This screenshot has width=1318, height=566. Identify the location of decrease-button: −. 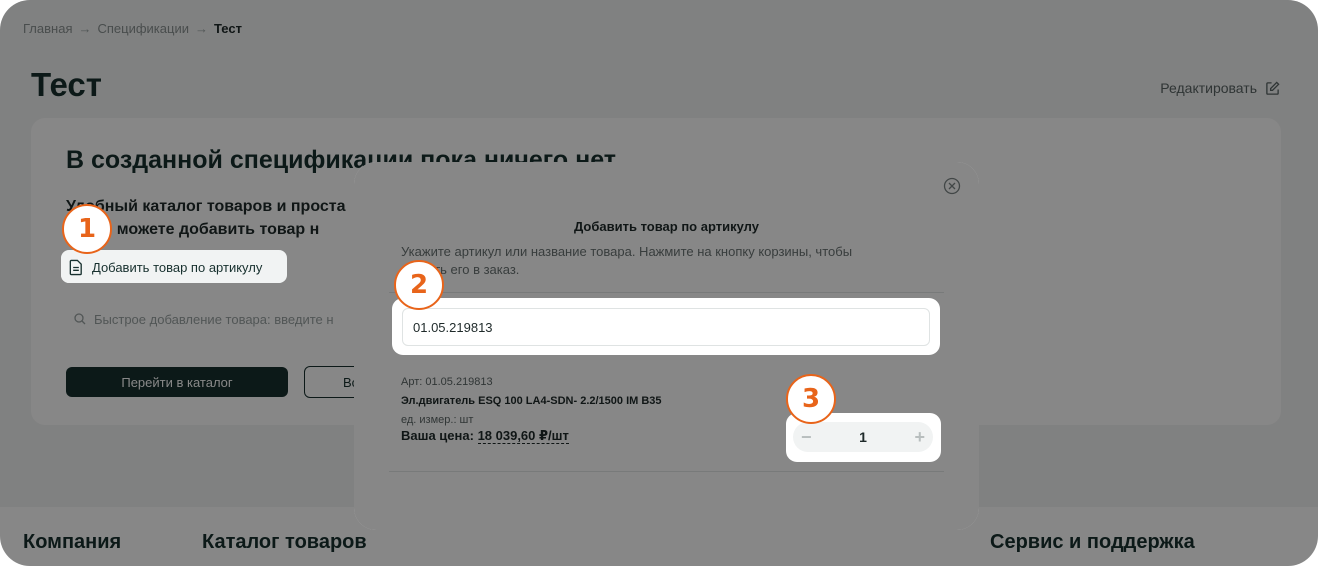
(806, 437).